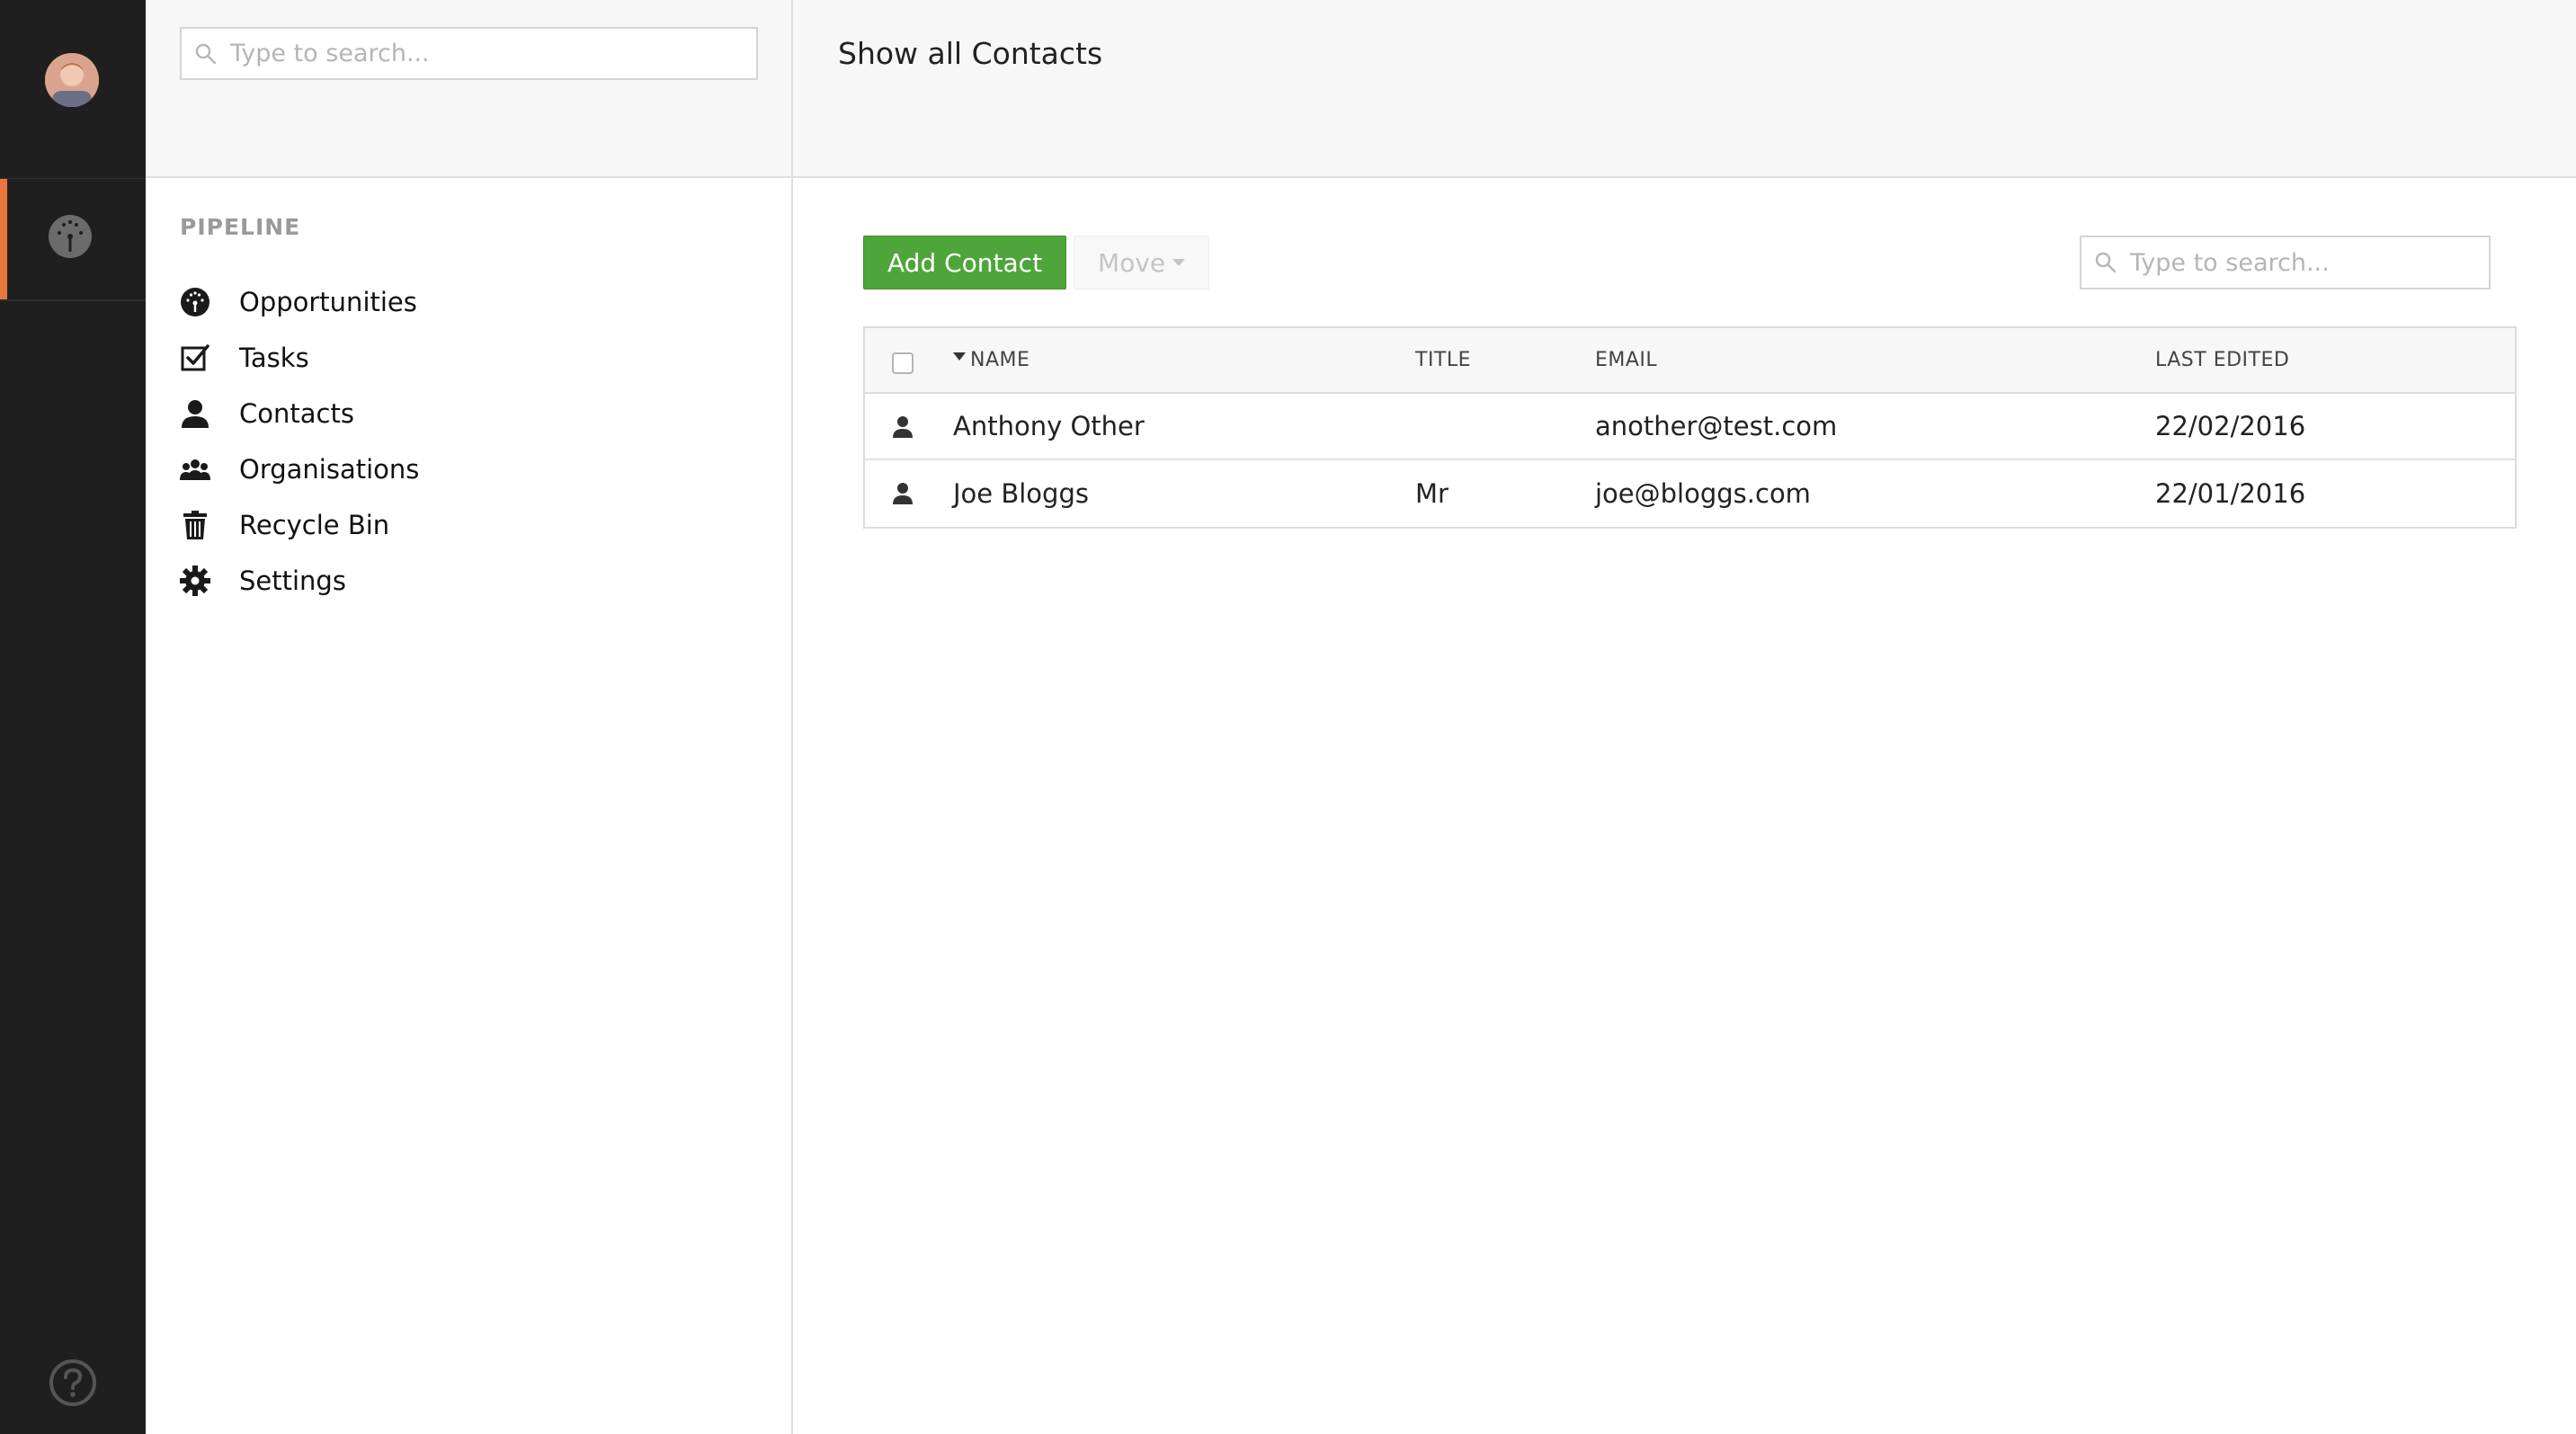 The width and height of the screenshot is (2576, 1434). Describe the element at coordinates (241, 227) in the screenshot. I see `section-label-pipeline: PIPELINE` at that location.